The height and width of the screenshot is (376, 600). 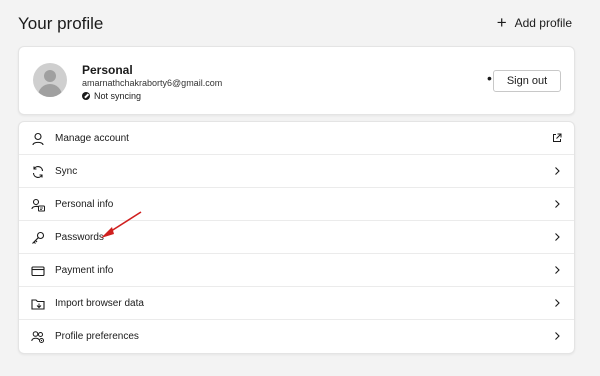 What do you see at coordinates (107, 70) in the screenshot?
I see `profile-name: Personal` at bounding box center [107, 70].